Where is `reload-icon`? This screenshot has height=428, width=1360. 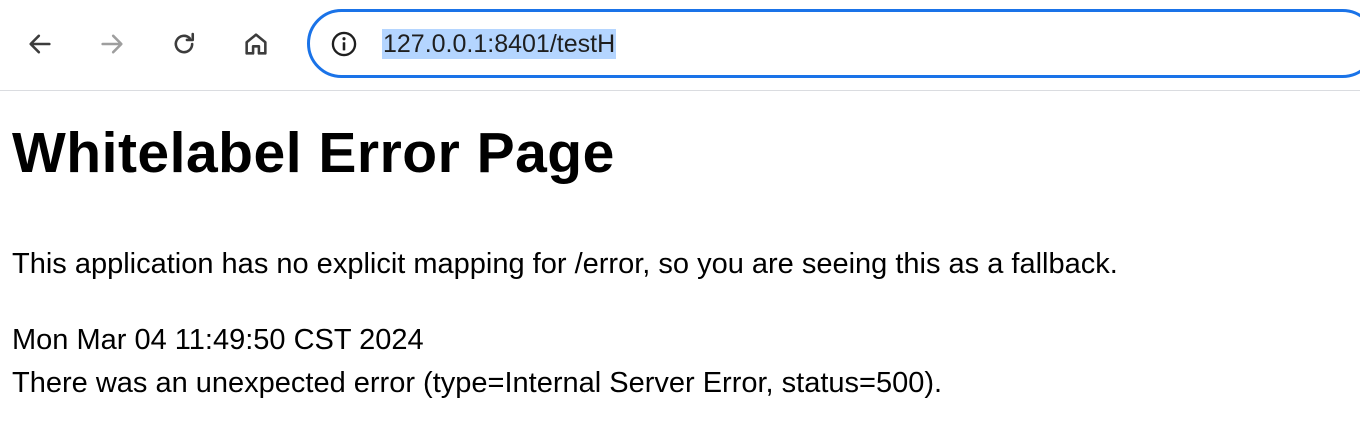
reload-icon is located at coordinates (184, 43).